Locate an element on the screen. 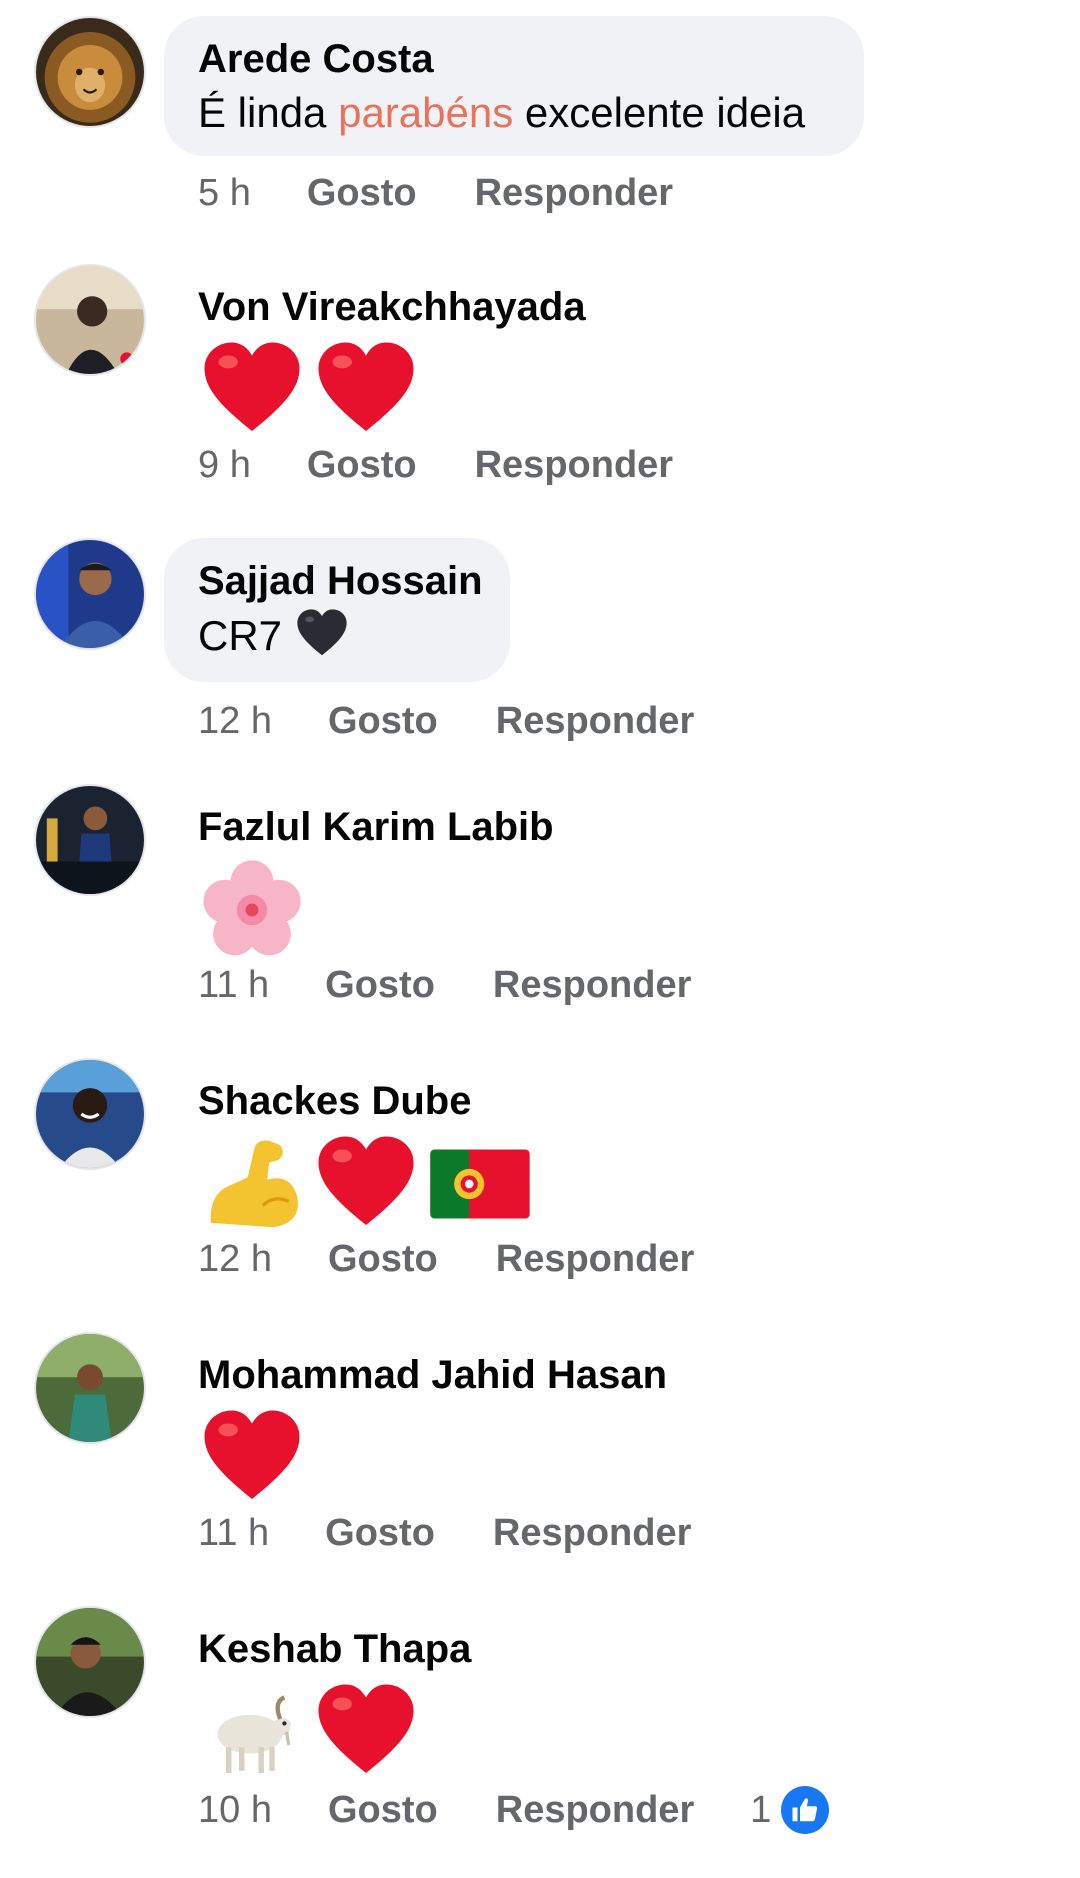 The width and height of the screenshot is (1080, 1878). comment-text-start: É linda is located at coordinates (268, 112).